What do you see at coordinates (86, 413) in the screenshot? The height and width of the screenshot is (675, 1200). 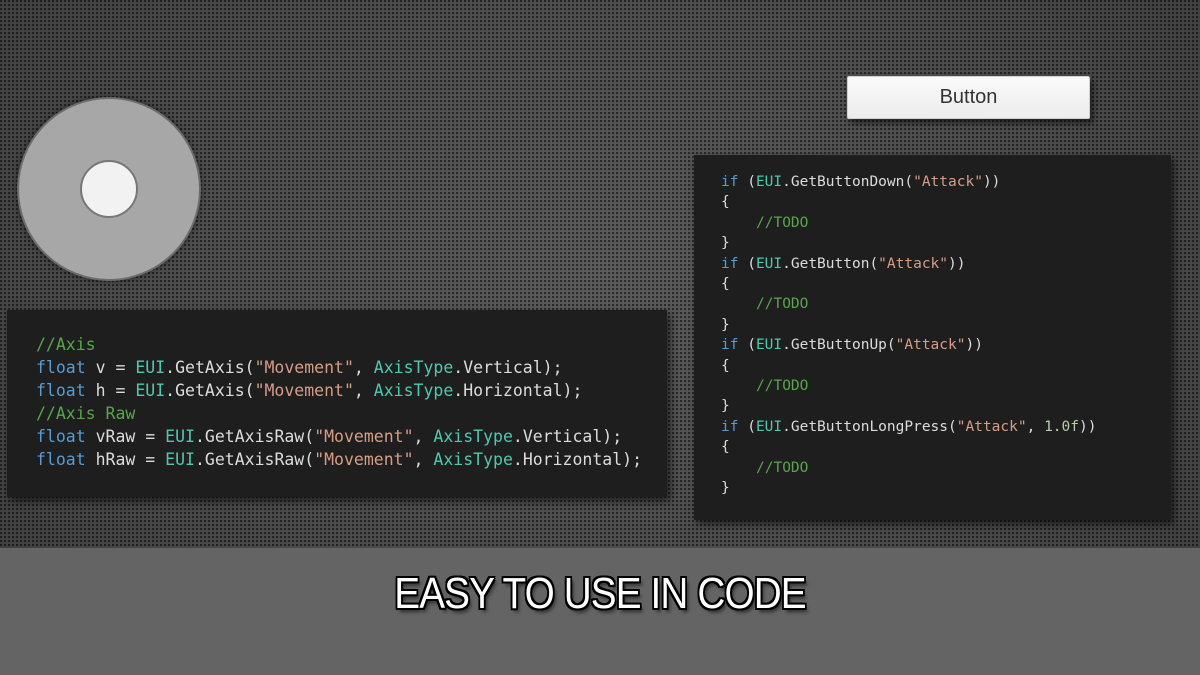 I see `code-token: //Axis Raw` at bounding box center [86, 413].